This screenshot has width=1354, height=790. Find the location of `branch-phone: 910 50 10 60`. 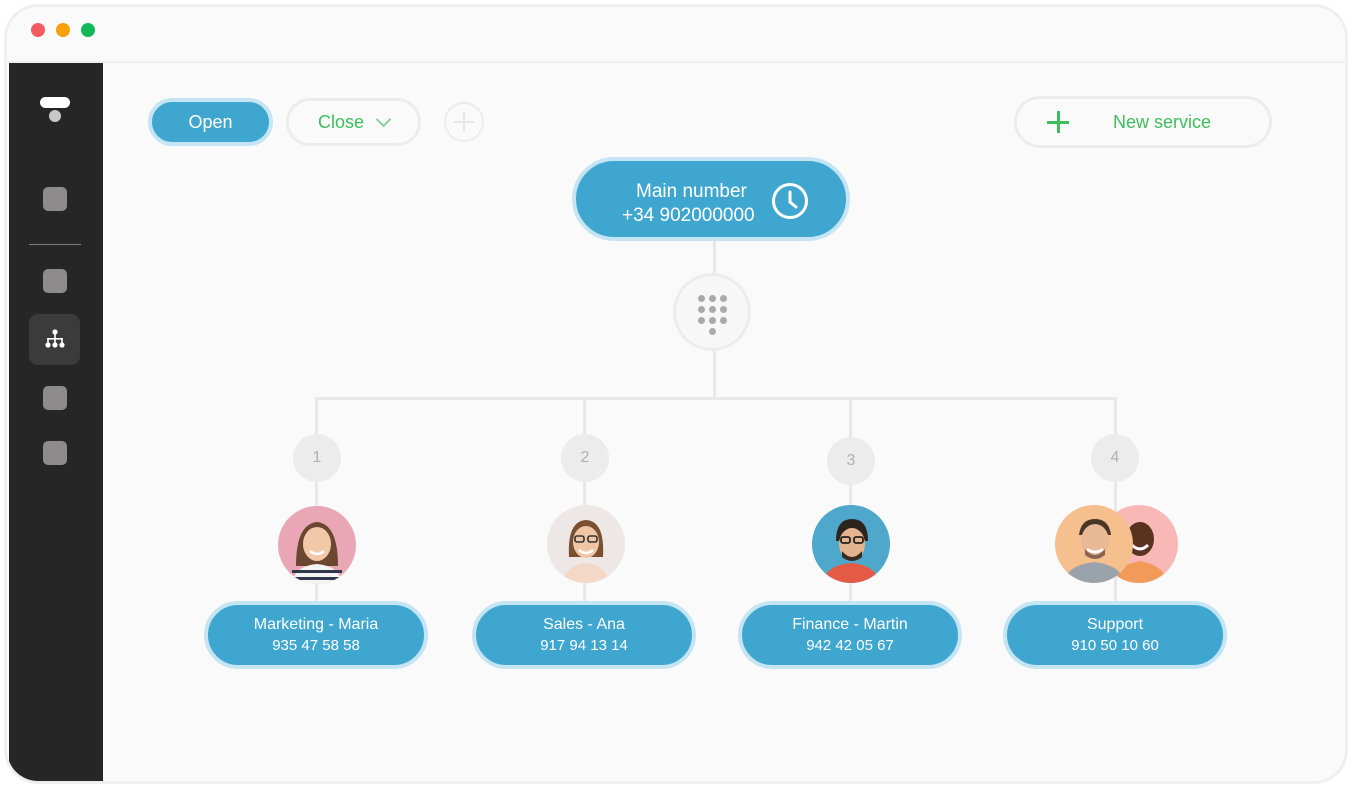

branch-phone: 910 50 10 60 is located at coordinates (1115, 645).